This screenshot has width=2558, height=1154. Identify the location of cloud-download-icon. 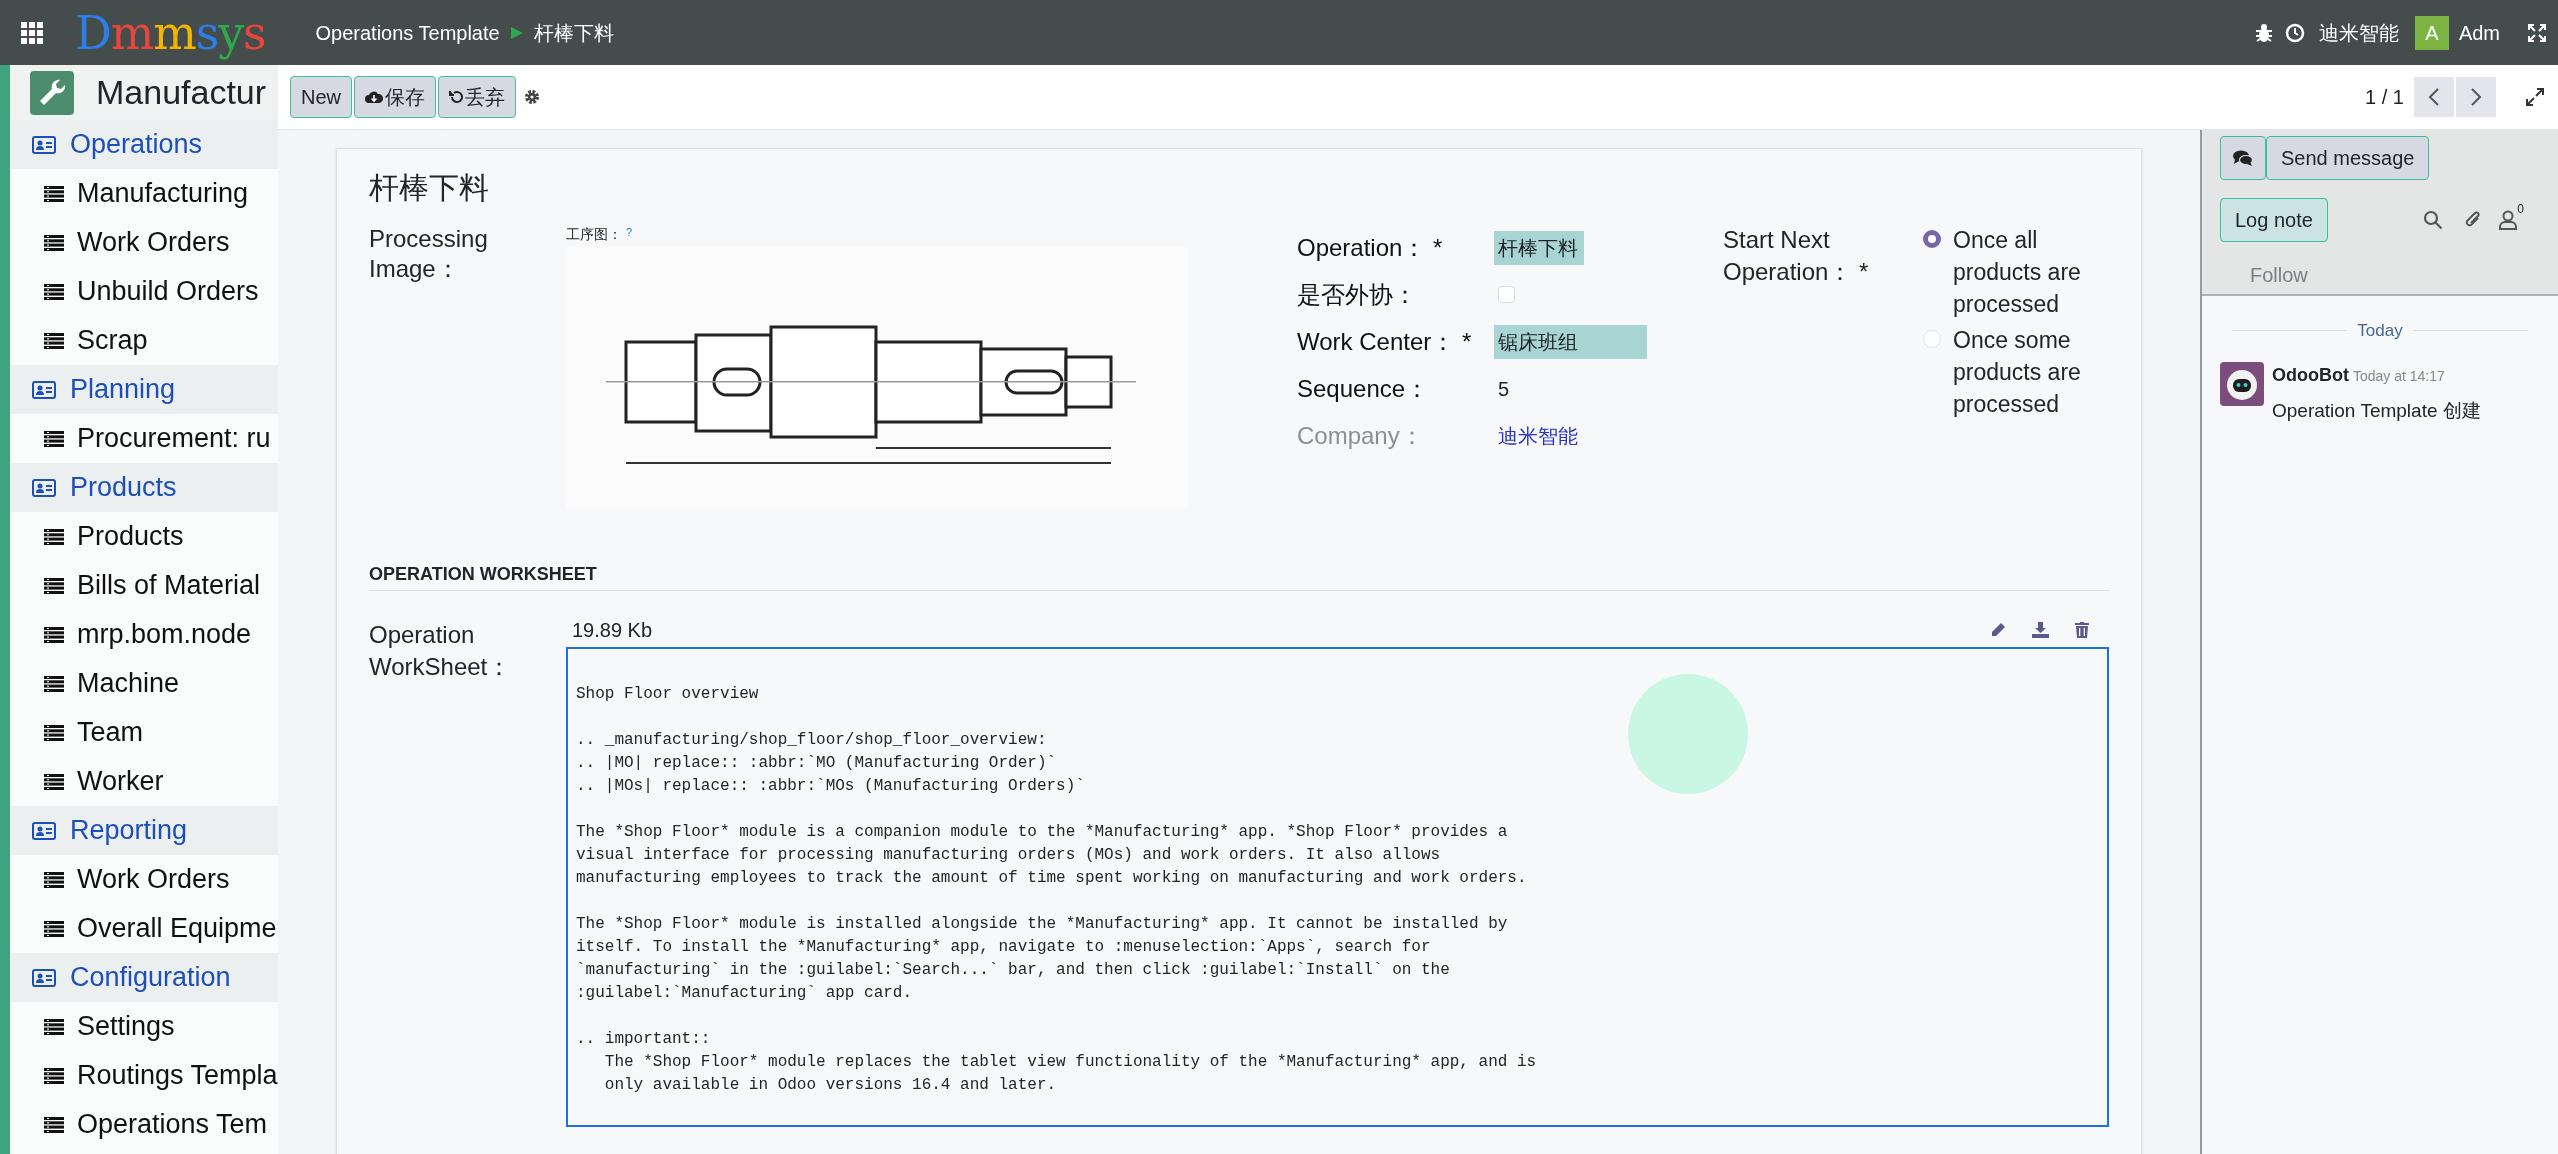
(374, 97).